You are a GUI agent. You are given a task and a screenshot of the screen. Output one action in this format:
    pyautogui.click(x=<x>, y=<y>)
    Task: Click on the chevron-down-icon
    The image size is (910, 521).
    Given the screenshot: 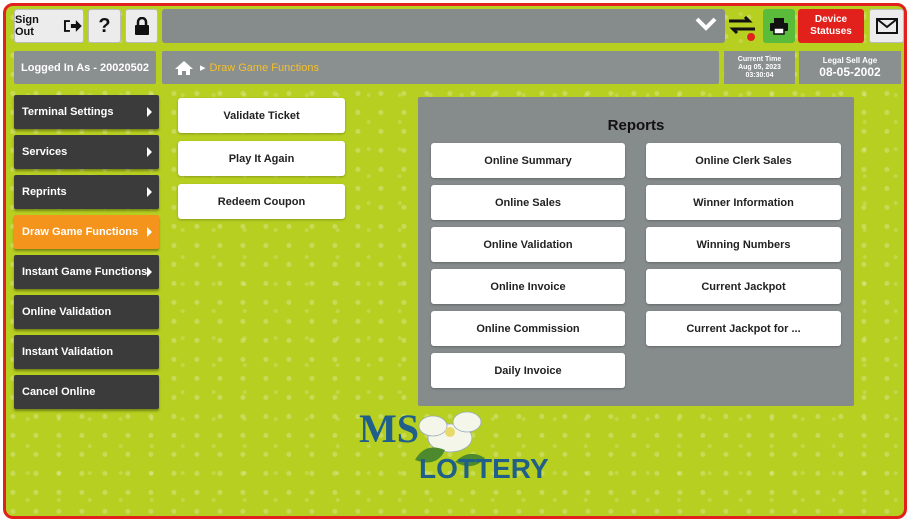 What is the action you would take?
    pyautogui.click(x=706, y=24)
    